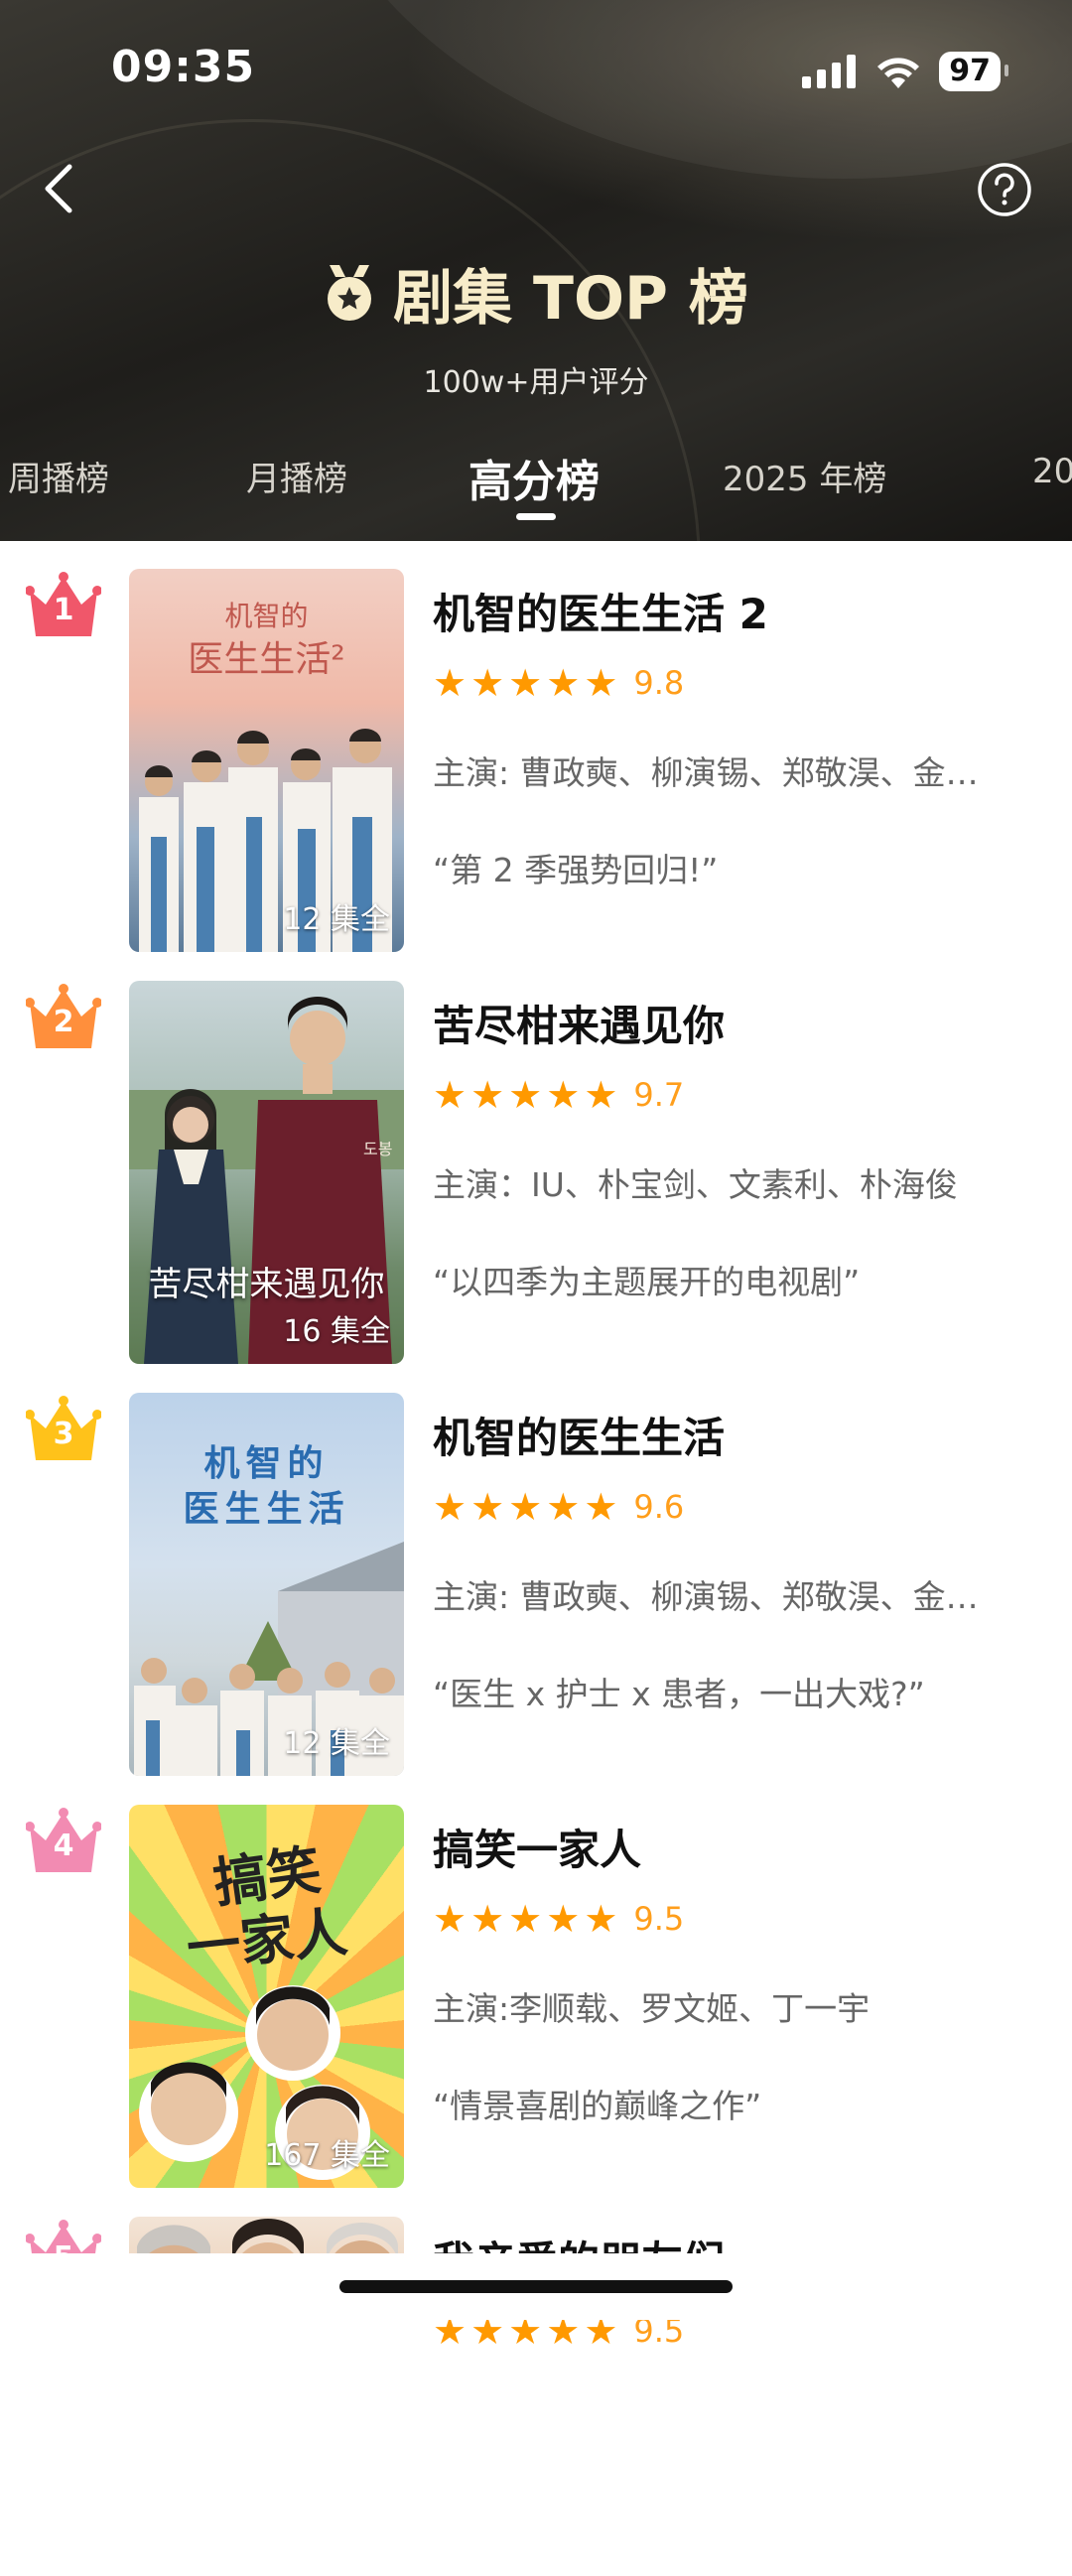 This screenshot has height=2576, width=1072. I want to click on show-title: 机智的医生生活, so click(740, 1435).